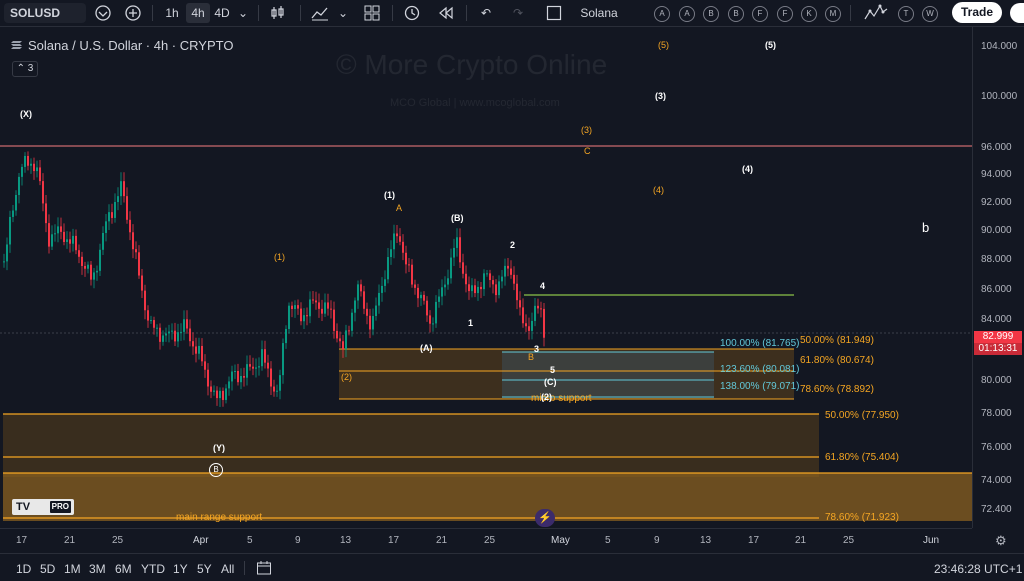 The width and height of the screenshot is (1024, 581). Describe the element at coordinates (198, 13) in the screenshot. I see `interval-4h: 4h` at that location.